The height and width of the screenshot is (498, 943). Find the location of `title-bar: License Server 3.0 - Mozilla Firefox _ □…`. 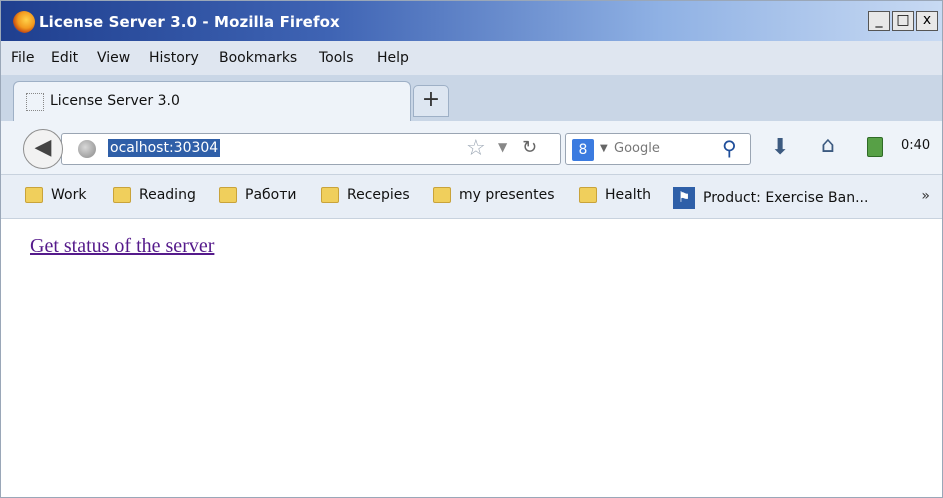

title-bar: License Server 3.0 - Mozilla Firefox _ □… is located at coordinates (471, 21).